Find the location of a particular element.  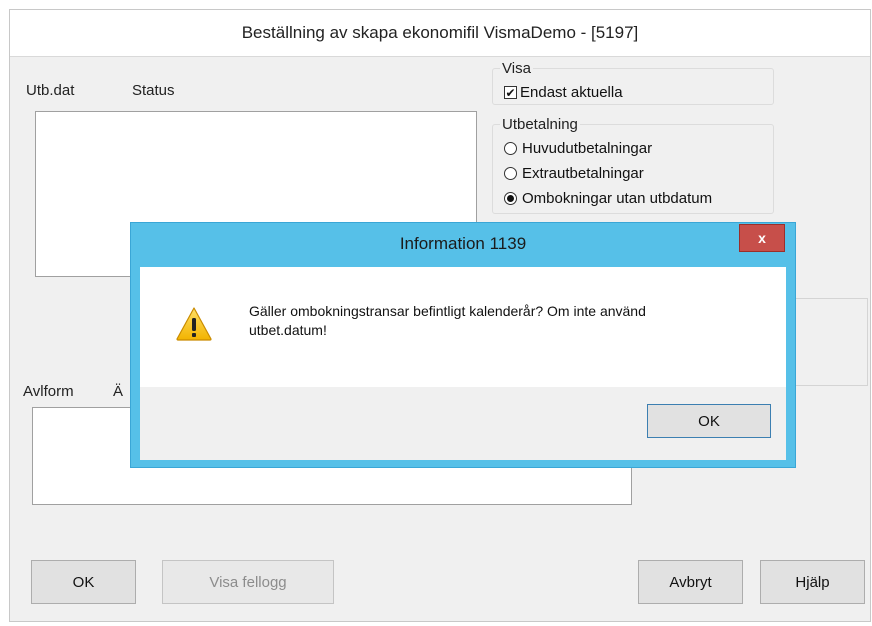

radio-label: Extrautbetalningar is located at coordinates (583, 173).